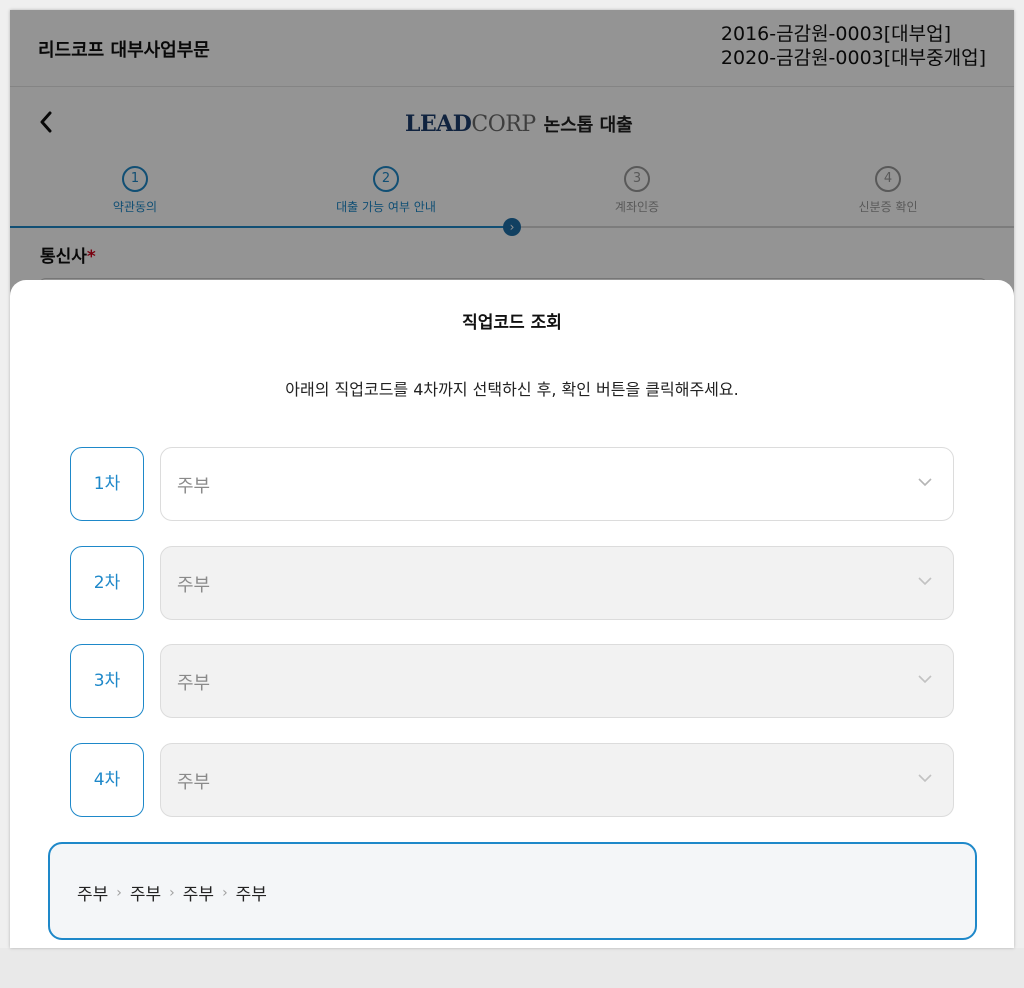 The image size is (1024, 988). I want to click on level-4-select: 주부, so click(557, 780).